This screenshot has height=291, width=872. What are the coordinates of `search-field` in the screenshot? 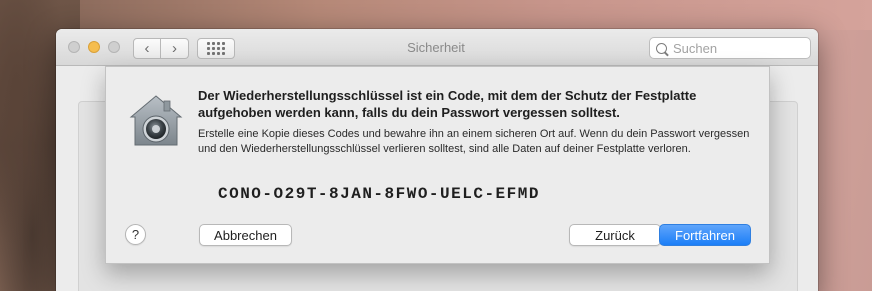 It's located at (730, 48).